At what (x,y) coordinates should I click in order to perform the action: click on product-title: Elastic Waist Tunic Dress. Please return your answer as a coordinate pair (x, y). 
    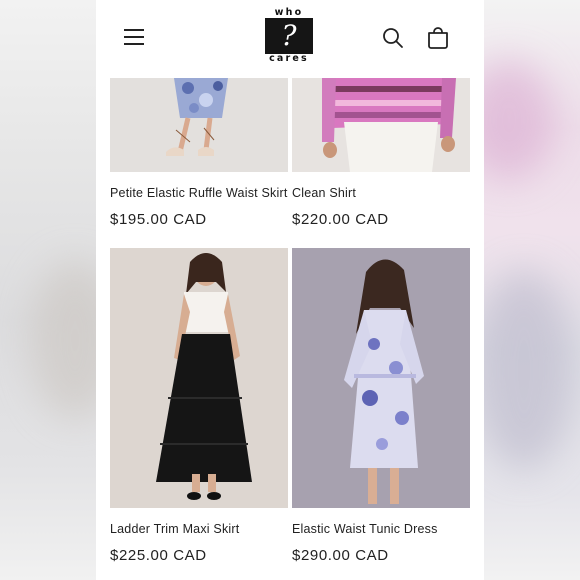
    Looking at the image, I should click on (365, 529).